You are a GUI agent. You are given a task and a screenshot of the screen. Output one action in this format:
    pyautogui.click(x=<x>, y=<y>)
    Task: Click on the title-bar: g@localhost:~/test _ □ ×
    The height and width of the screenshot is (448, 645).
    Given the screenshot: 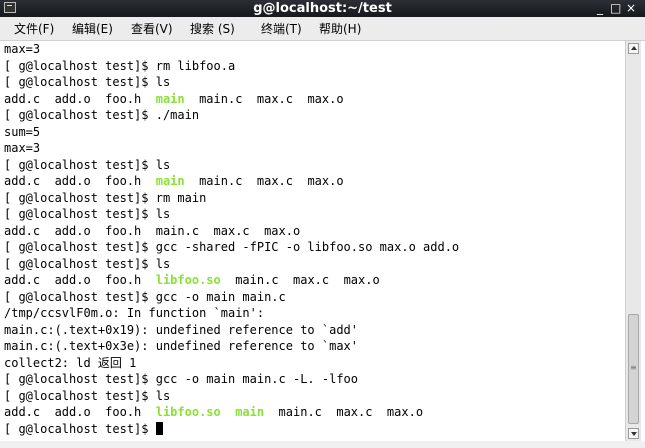 What is the action you would take?
    pyautogui.click(x=322, y=8)
    